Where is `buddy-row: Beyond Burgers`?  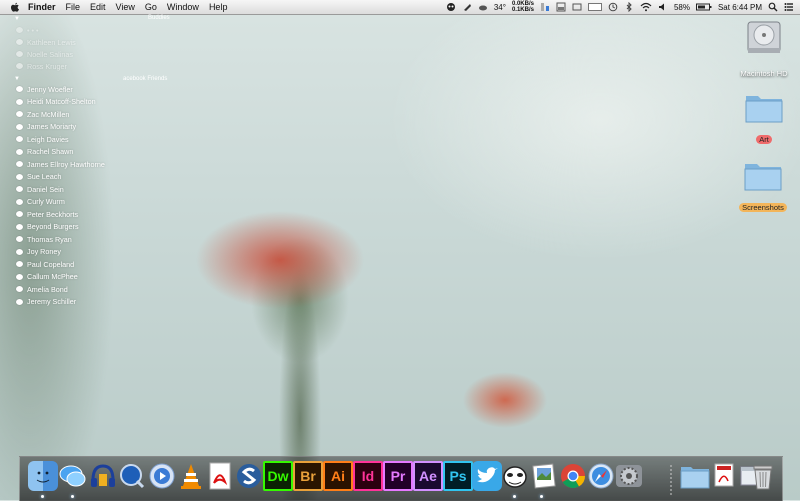 buddy-row: Beyond Burgers is located at coordinates (47, 227).